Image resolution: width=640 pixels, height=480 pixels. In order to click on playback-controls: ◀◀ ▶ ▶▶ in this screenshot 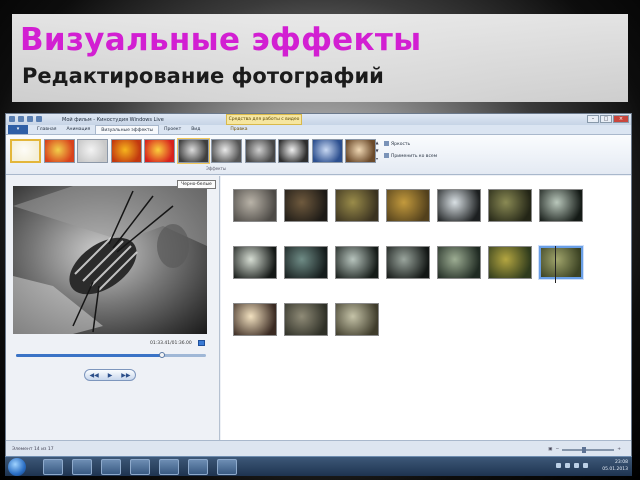, I will do `click(110, 375)`.